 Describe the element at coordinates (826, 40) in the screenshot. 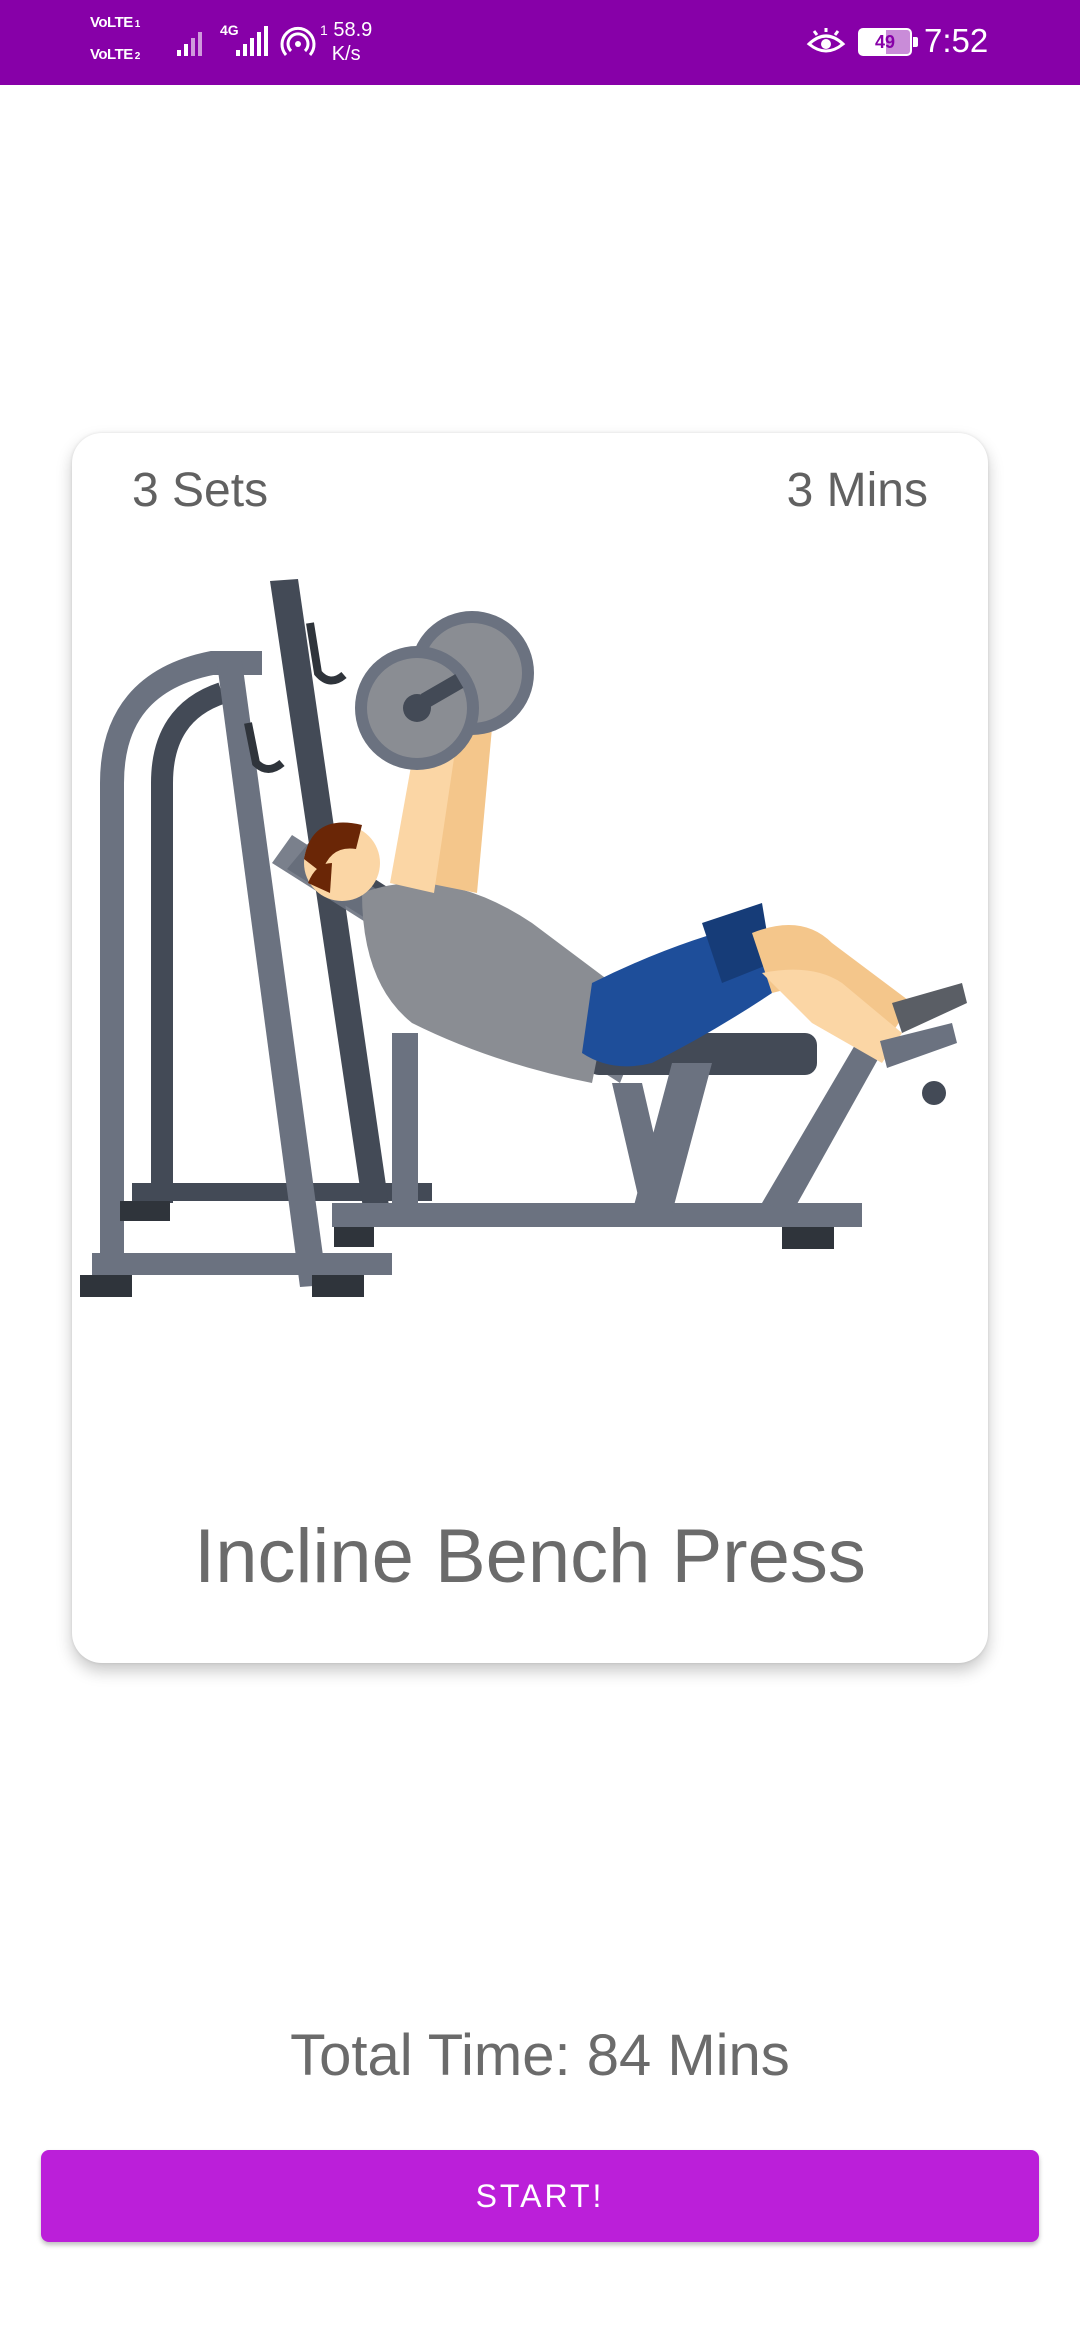

I see `eye-comfort-icon` at that location.